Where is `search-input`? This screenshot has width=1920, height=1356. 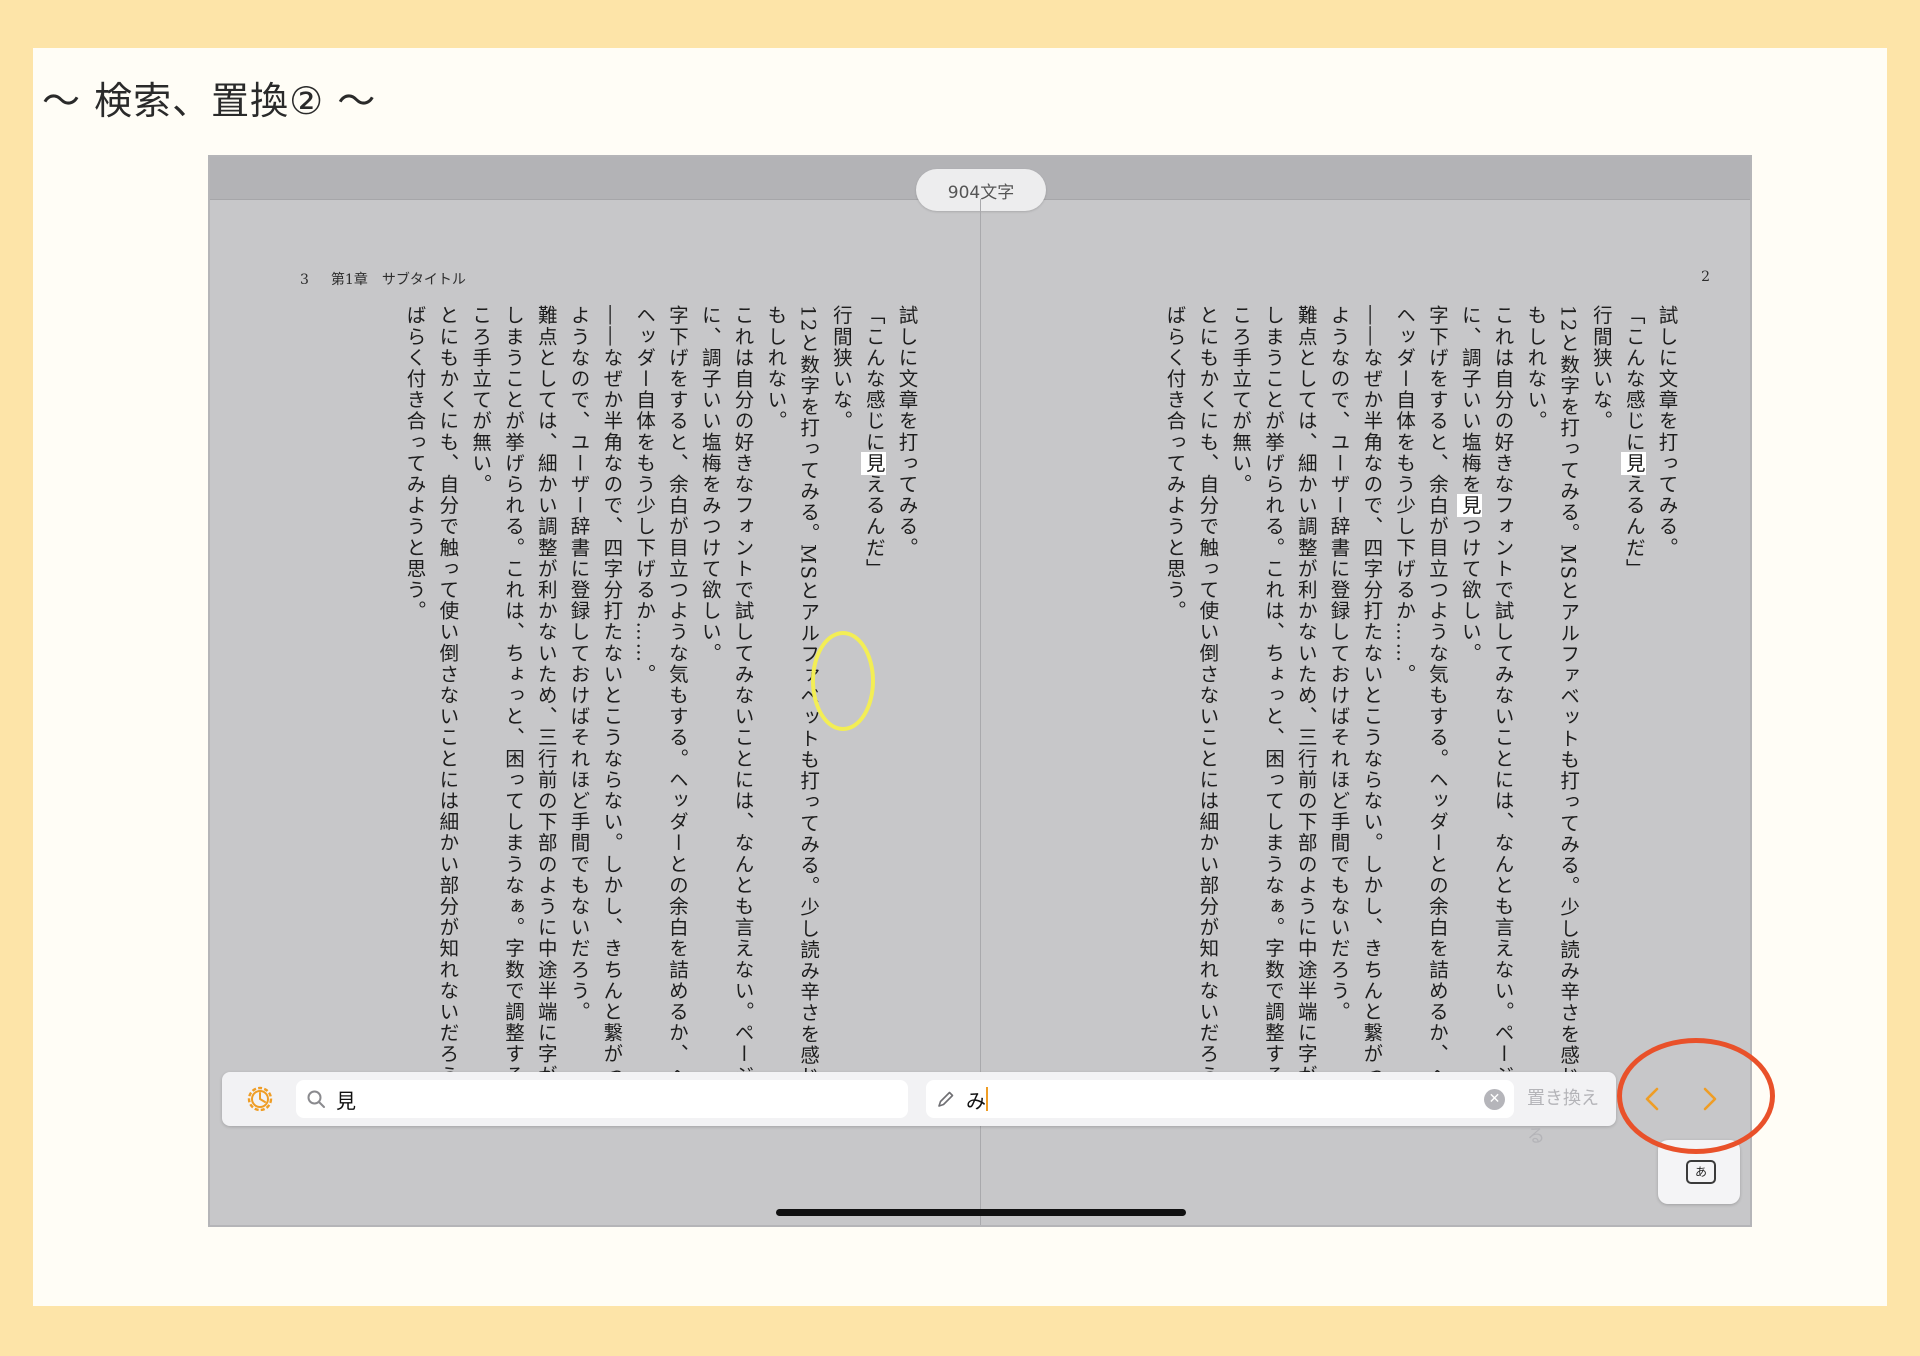
search-input is located at coordinates (616, 1099).